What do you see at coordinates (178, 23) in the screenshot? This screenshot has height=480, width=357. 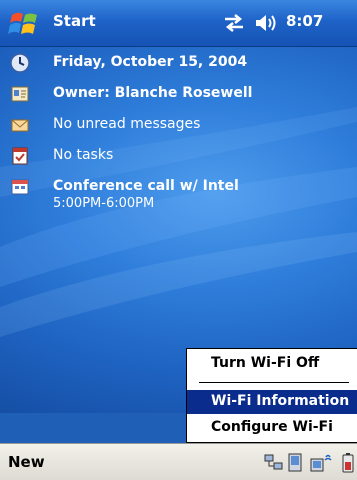 I see `title-bar: Start 8:07` at bounding box center [178, 23].